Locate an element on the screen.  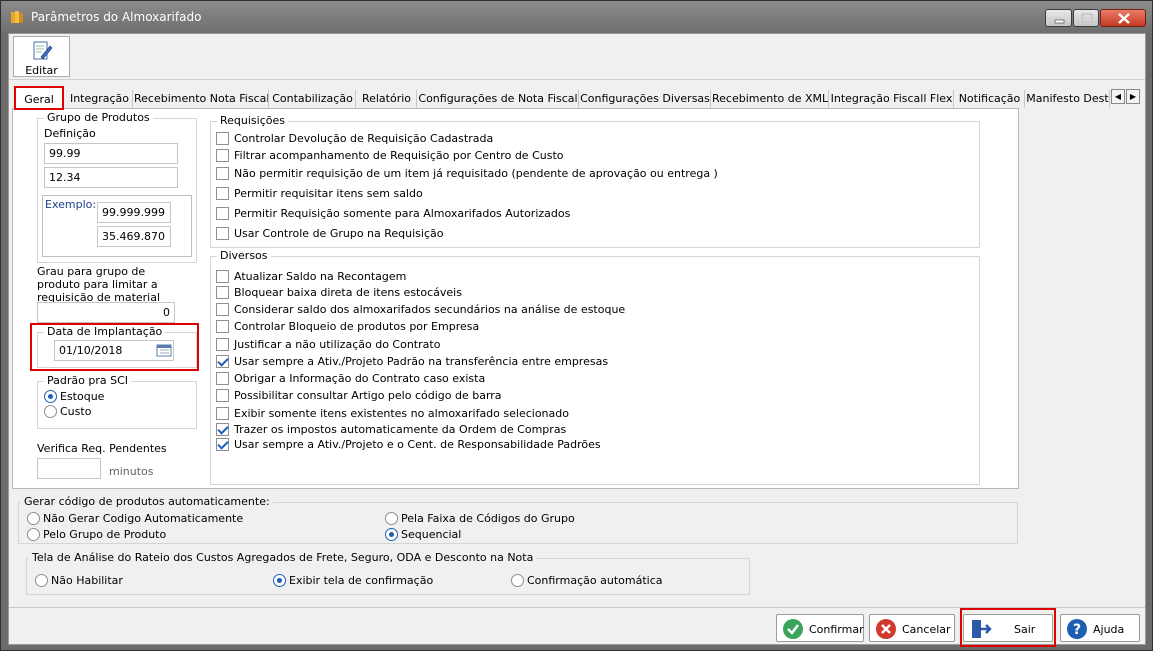
close-button is located at coordinates (1123, 18).